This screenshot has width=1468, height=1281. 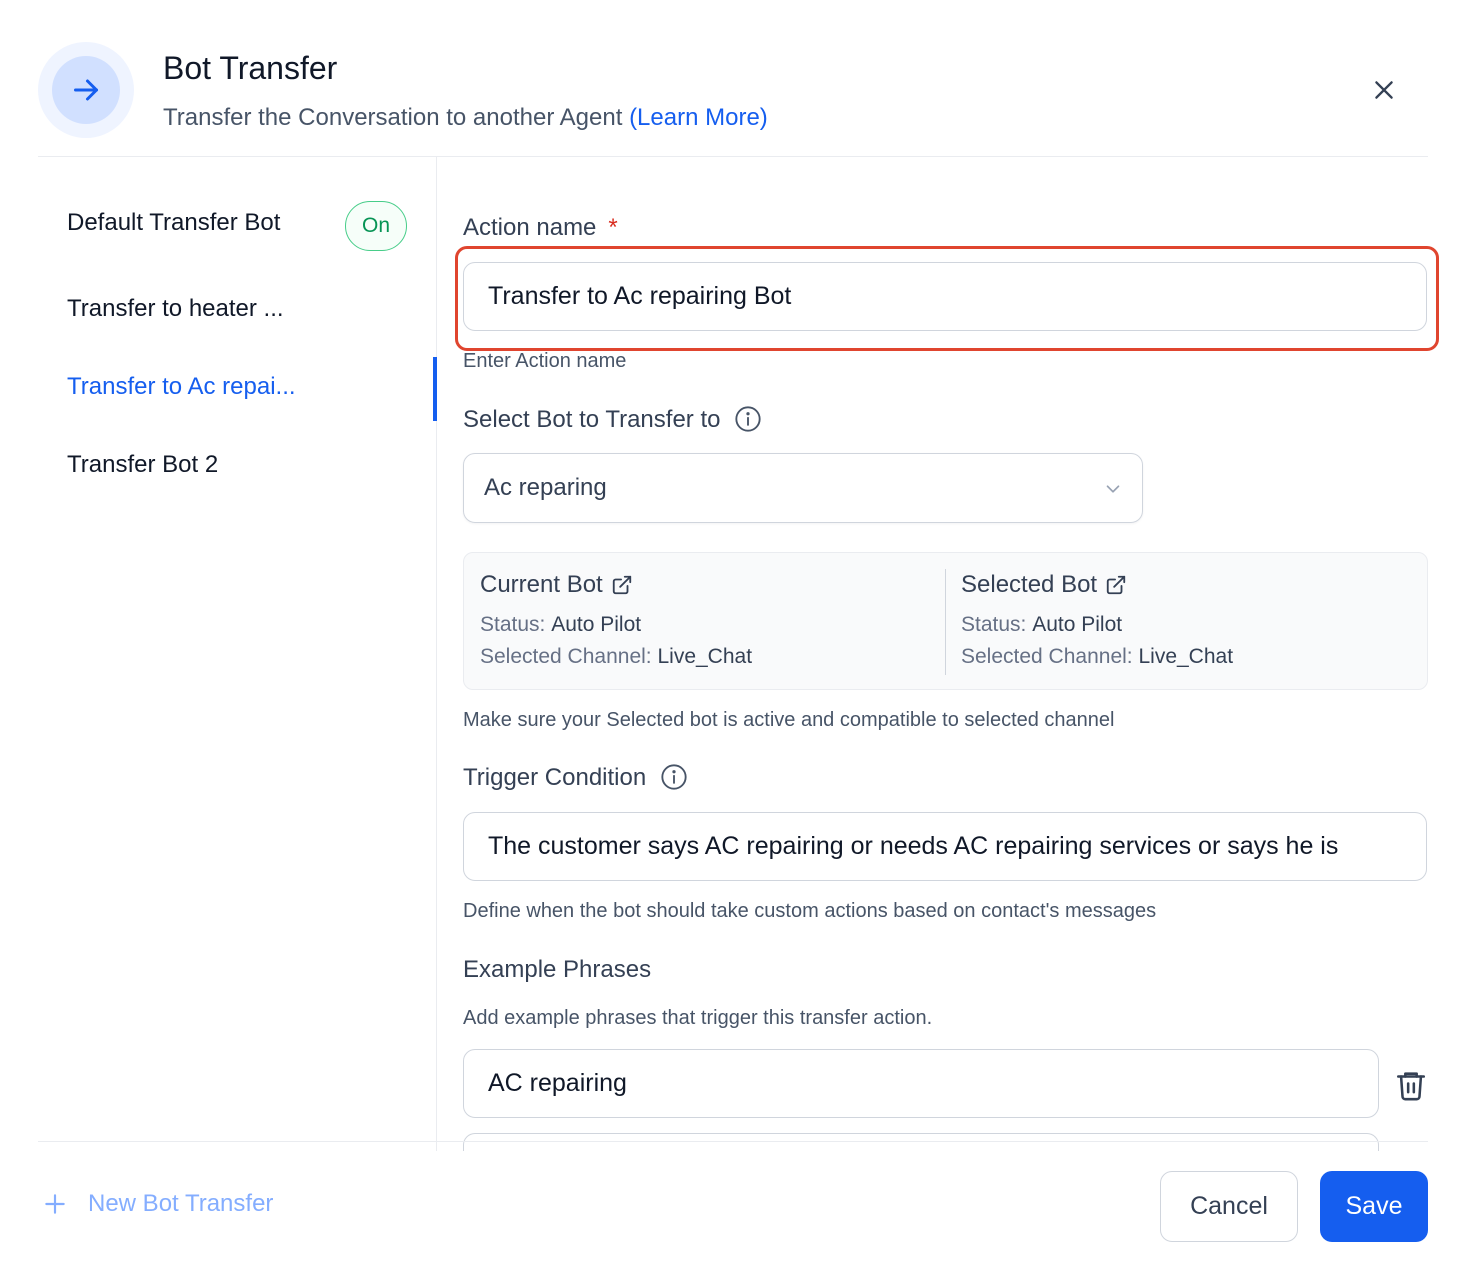 What do you see at coordinates (1077, 624) in the screenshot?
I see `selected-bot-status: Auto Pilot` at bounding box center [1077, 624].